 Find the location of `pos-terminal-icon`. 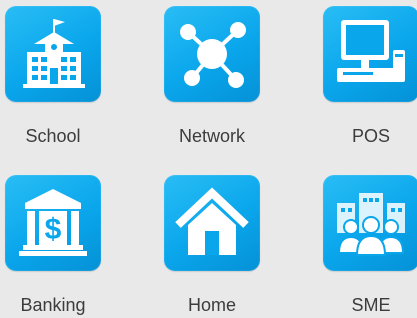

pos-terminal-icon is located at coordinates (370, 54).